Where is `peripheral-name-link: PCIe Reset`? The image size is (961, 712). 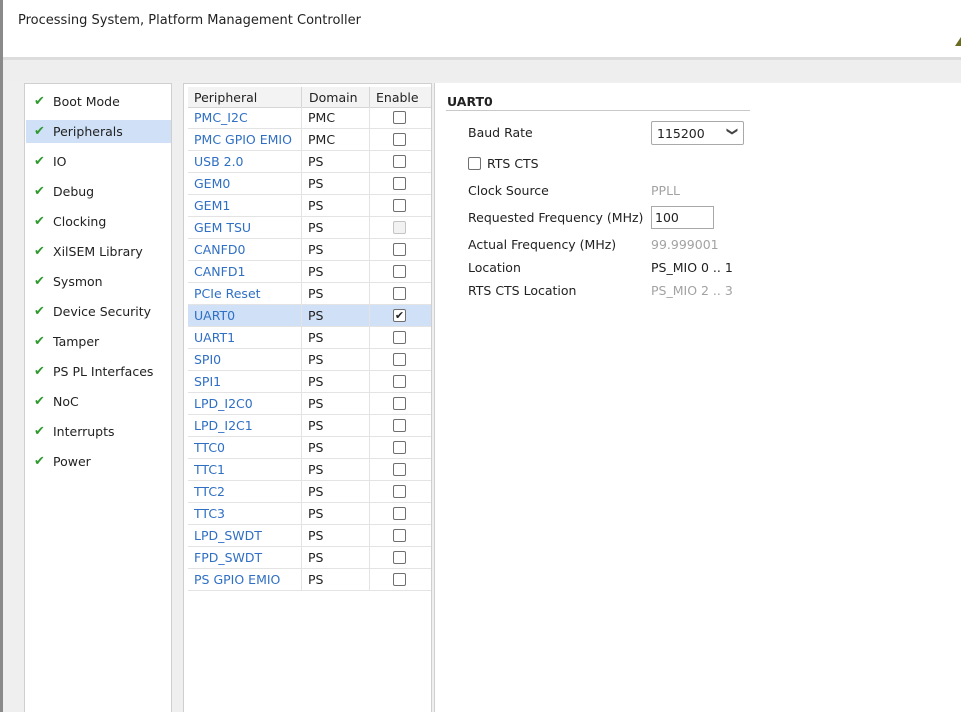
peripheral-name-link: PCIe Reset is located at coordinates (227, 294).